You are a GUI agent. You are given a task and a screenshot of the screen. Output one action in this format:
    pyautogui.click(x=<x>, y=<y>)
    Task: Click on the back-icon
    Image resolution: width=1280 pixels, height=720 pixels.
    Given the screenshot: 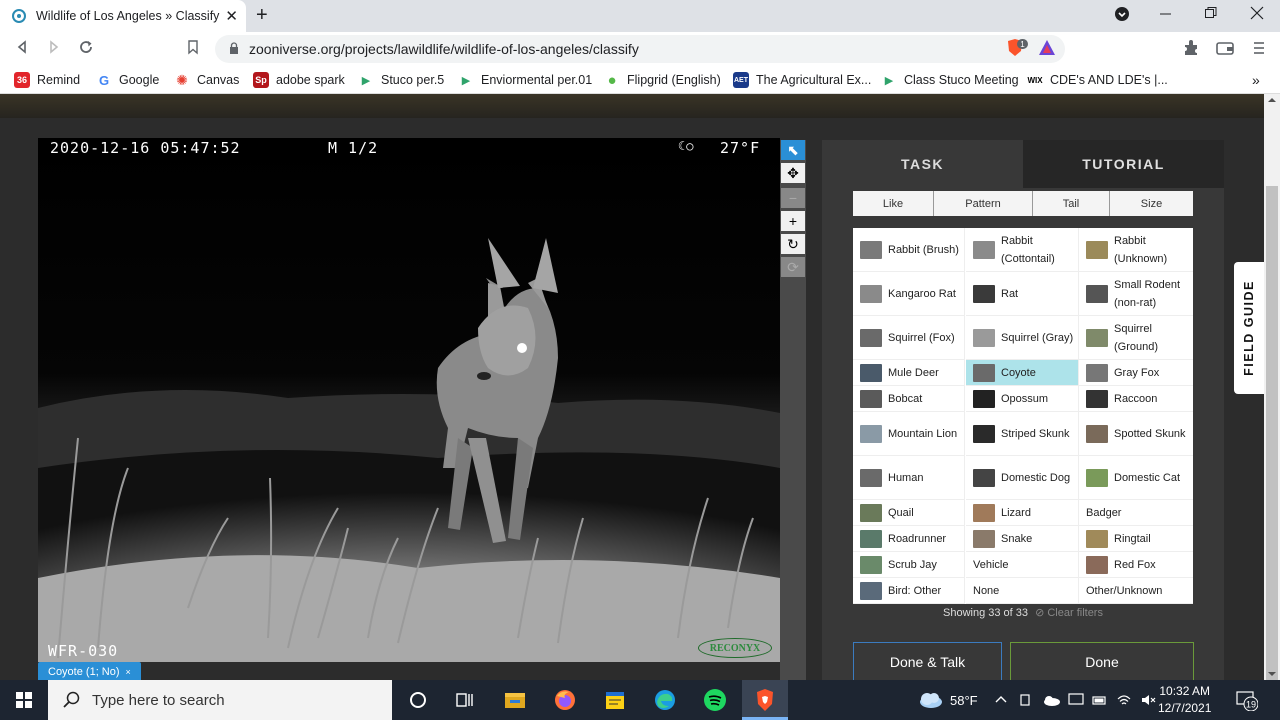 What is the action you would take?
    pyautogui.click(x=22, y=49)
    